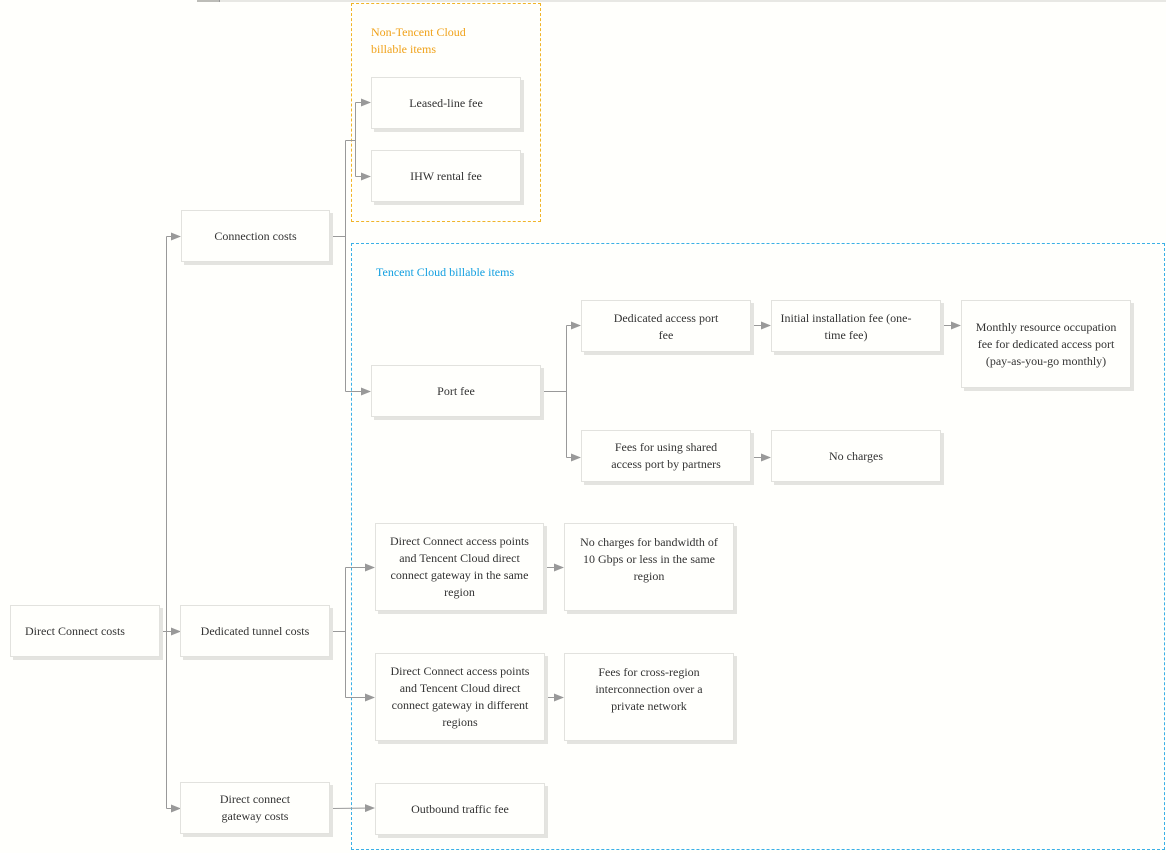  I want to click on node-ihw-rental-fee: IHW rental fee, so click(446, 176).